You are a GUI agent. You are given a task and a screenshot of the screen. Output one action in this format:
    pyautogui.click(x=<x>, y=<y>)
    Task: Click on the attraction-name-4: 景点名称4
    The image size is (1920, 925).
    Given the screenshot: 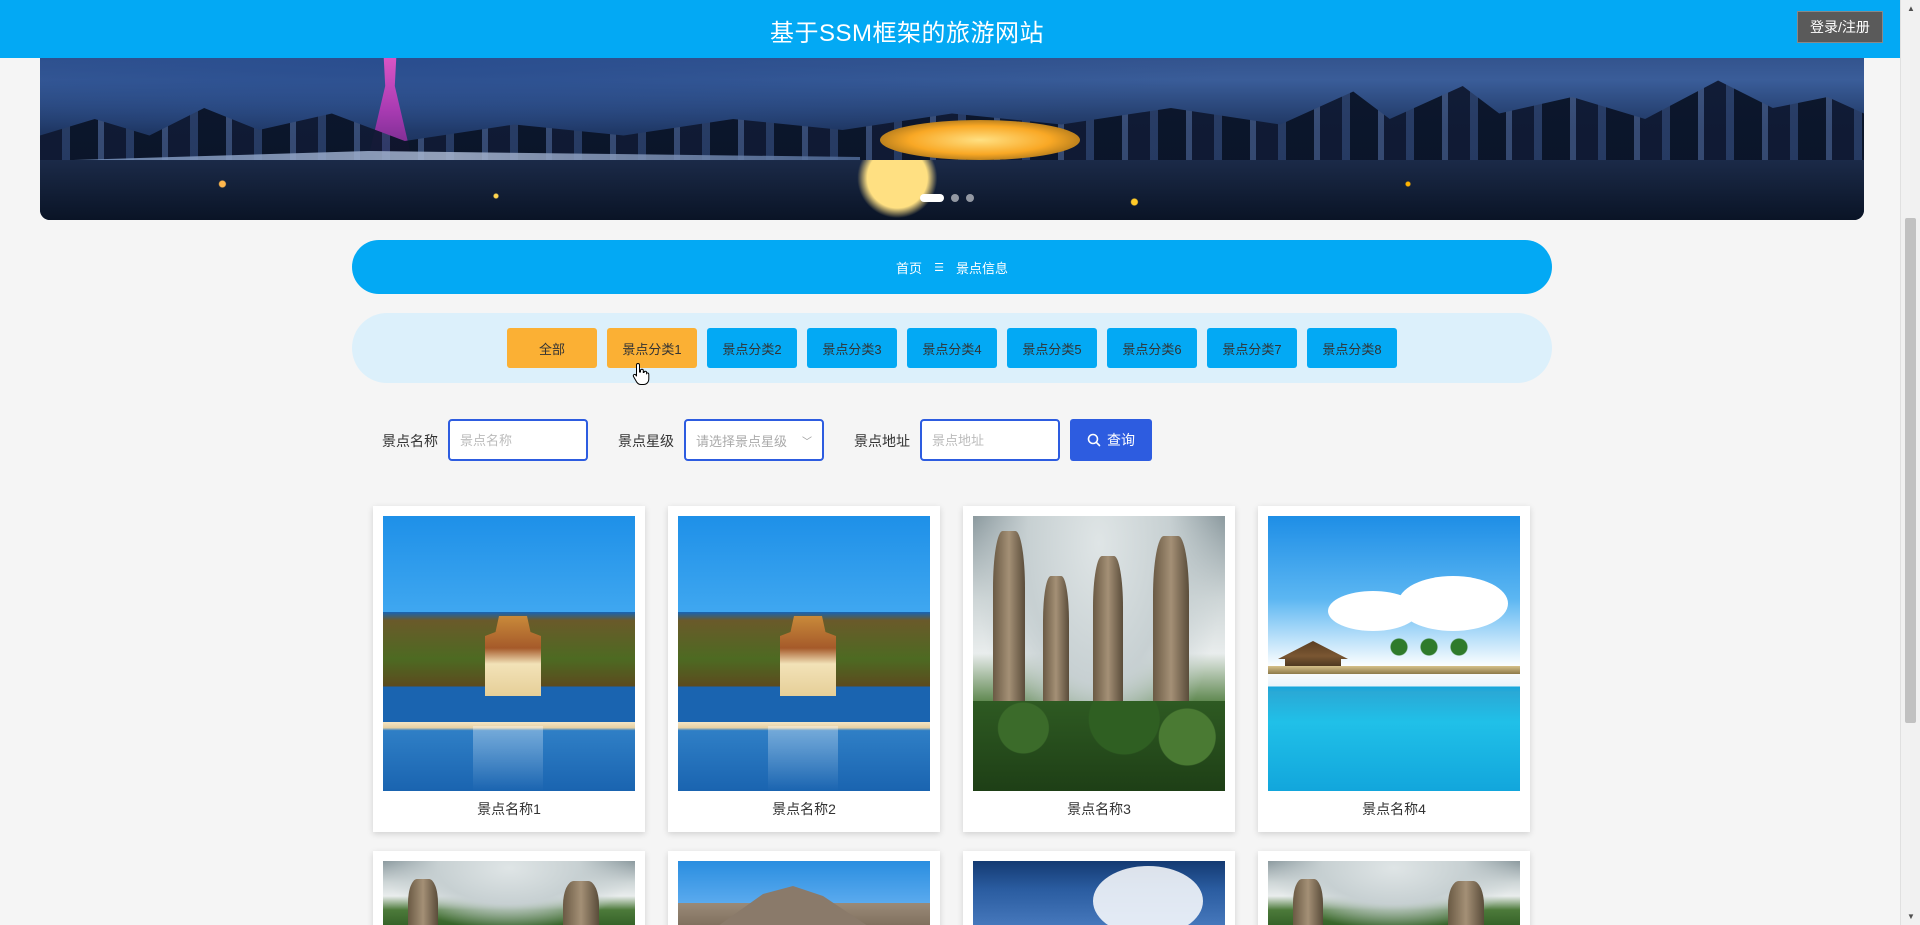 What is the action you would take?
    pyautogui.click(x=1394, y=809)
    